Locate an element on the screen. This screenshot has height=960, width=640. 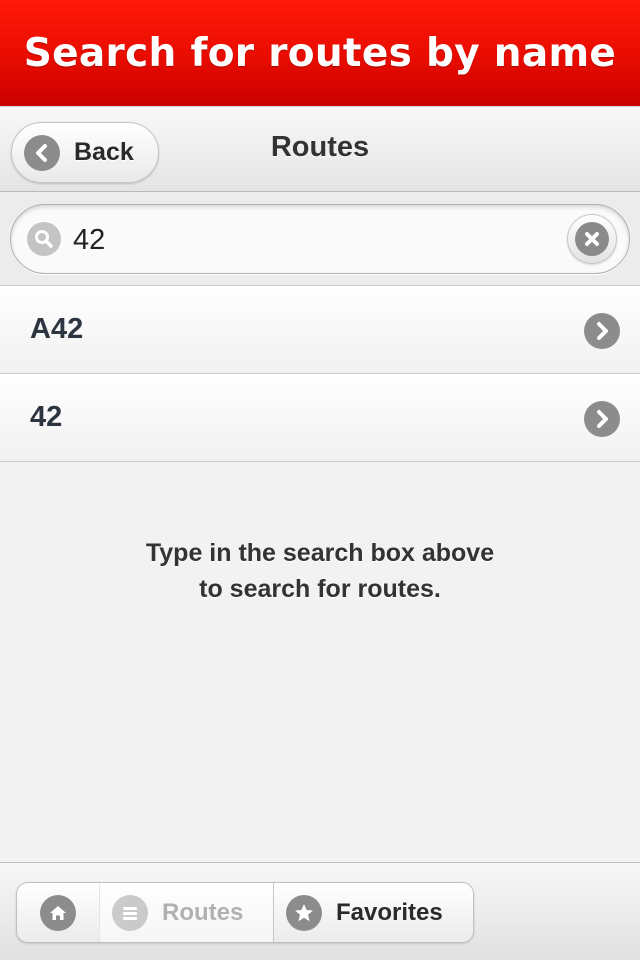
search-input is located at coordinates (313, 240).